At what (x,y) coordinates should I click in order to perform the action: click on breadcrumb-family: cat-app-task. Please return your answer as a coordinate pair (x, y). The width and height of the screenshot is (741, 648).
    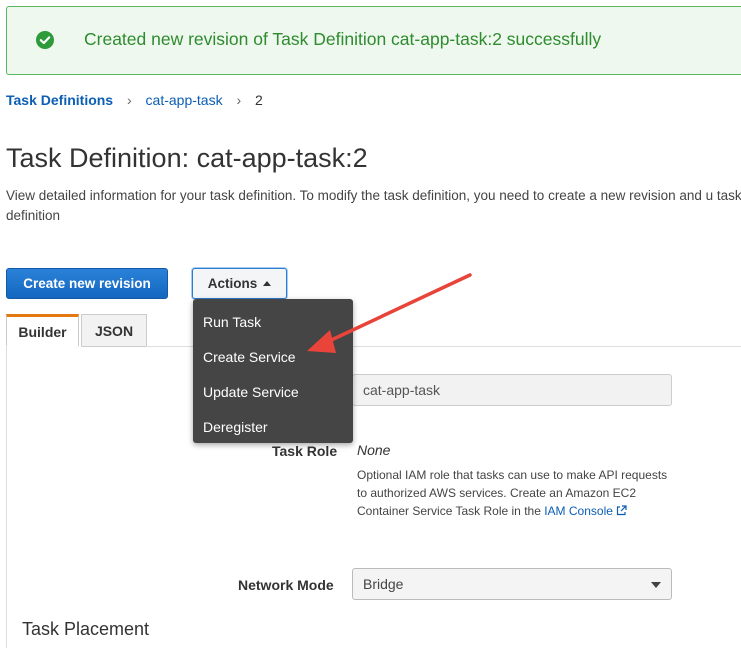
    Looking at the image, I should click on (184, 100).